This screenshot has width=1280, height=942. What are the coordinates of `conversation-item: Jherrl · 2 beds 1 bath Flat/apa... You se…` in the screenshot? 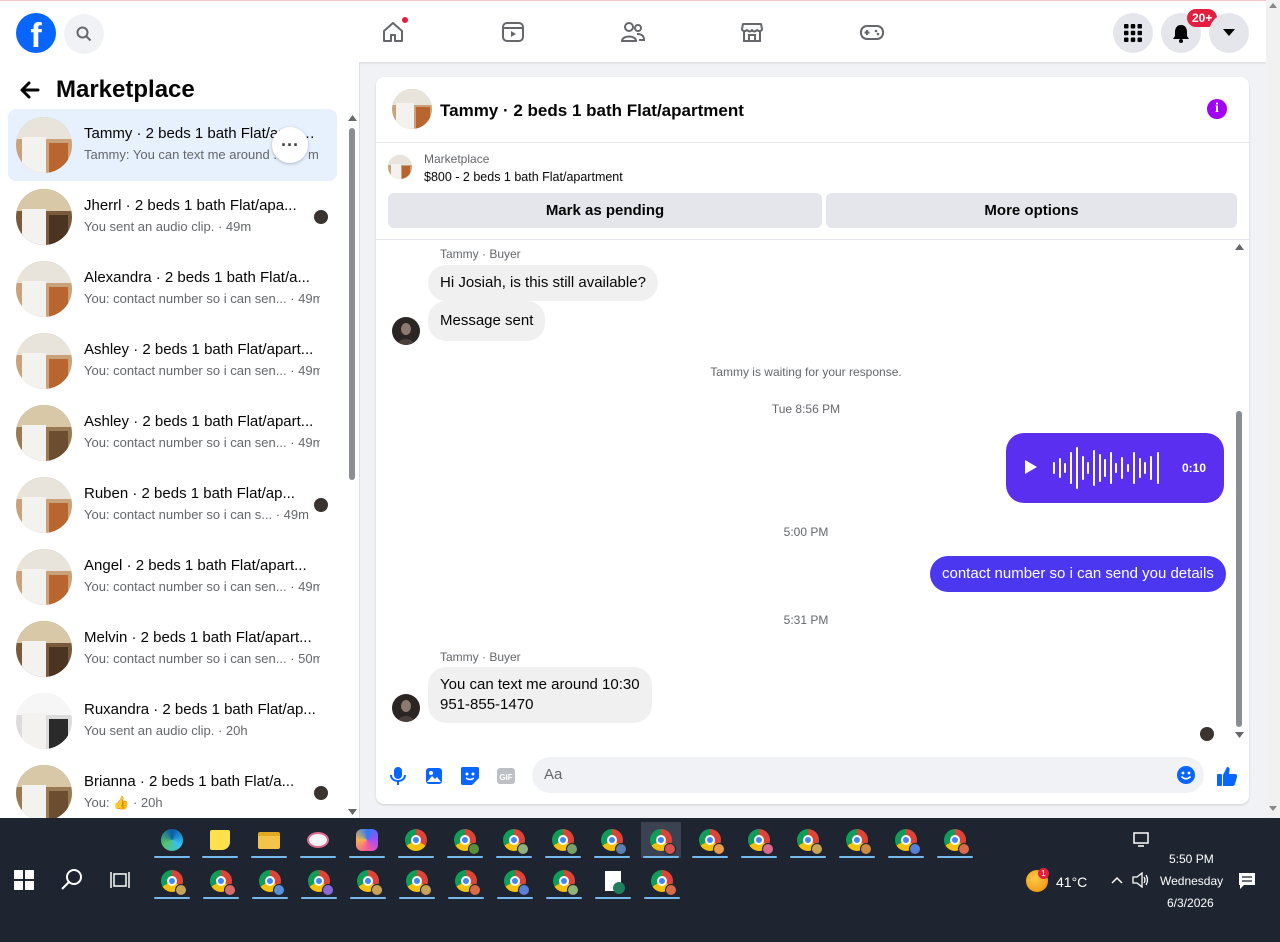 It's located at (172, 217).